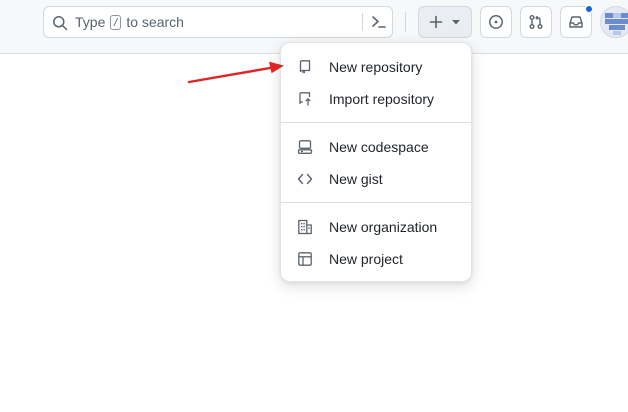 The height and width of the screenshot is (412, 628). What do you see at coordinates (305, 227) in the screenshot?
I see `organization-icon` at bounding box center [305, 227].